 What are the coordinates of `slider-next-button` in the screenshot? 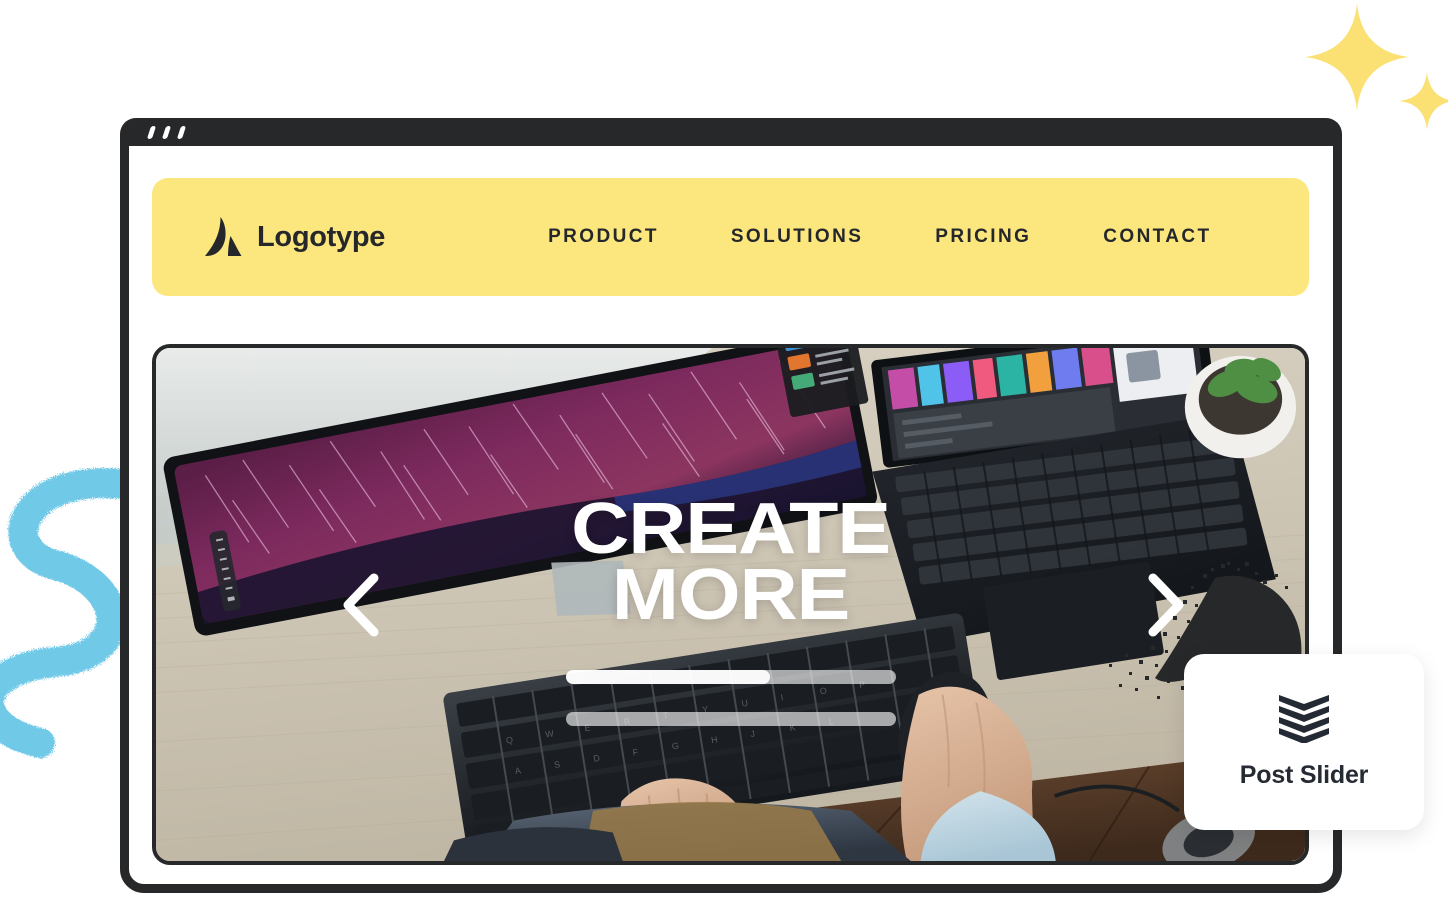 It's located at (1166, 605).